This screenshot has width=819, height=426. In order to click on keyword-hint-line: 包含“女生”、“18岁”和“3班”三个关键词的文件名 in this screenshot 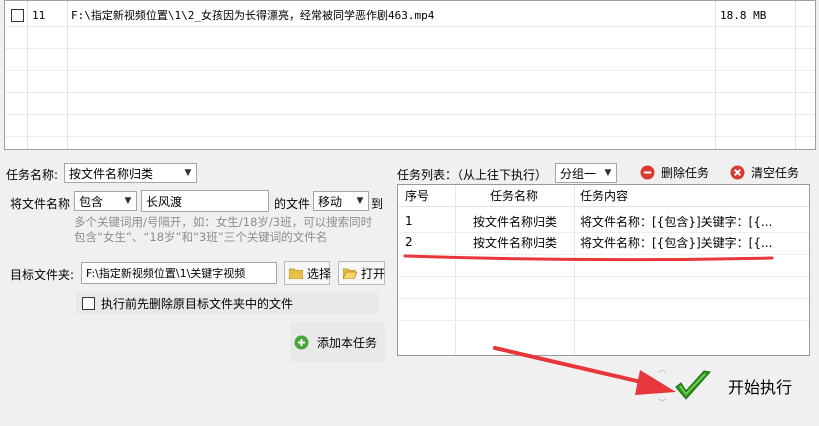, I will do `click(201, 237)`.